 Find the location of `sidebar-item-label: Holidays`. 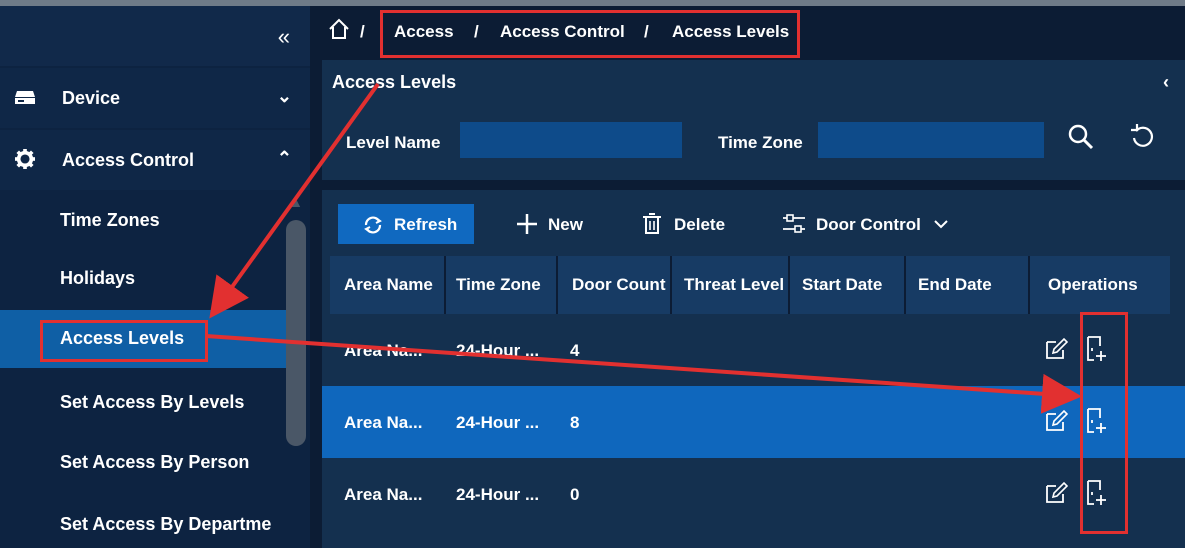

sidebar-item-label: Holidays is located at coordinates (98, 278).